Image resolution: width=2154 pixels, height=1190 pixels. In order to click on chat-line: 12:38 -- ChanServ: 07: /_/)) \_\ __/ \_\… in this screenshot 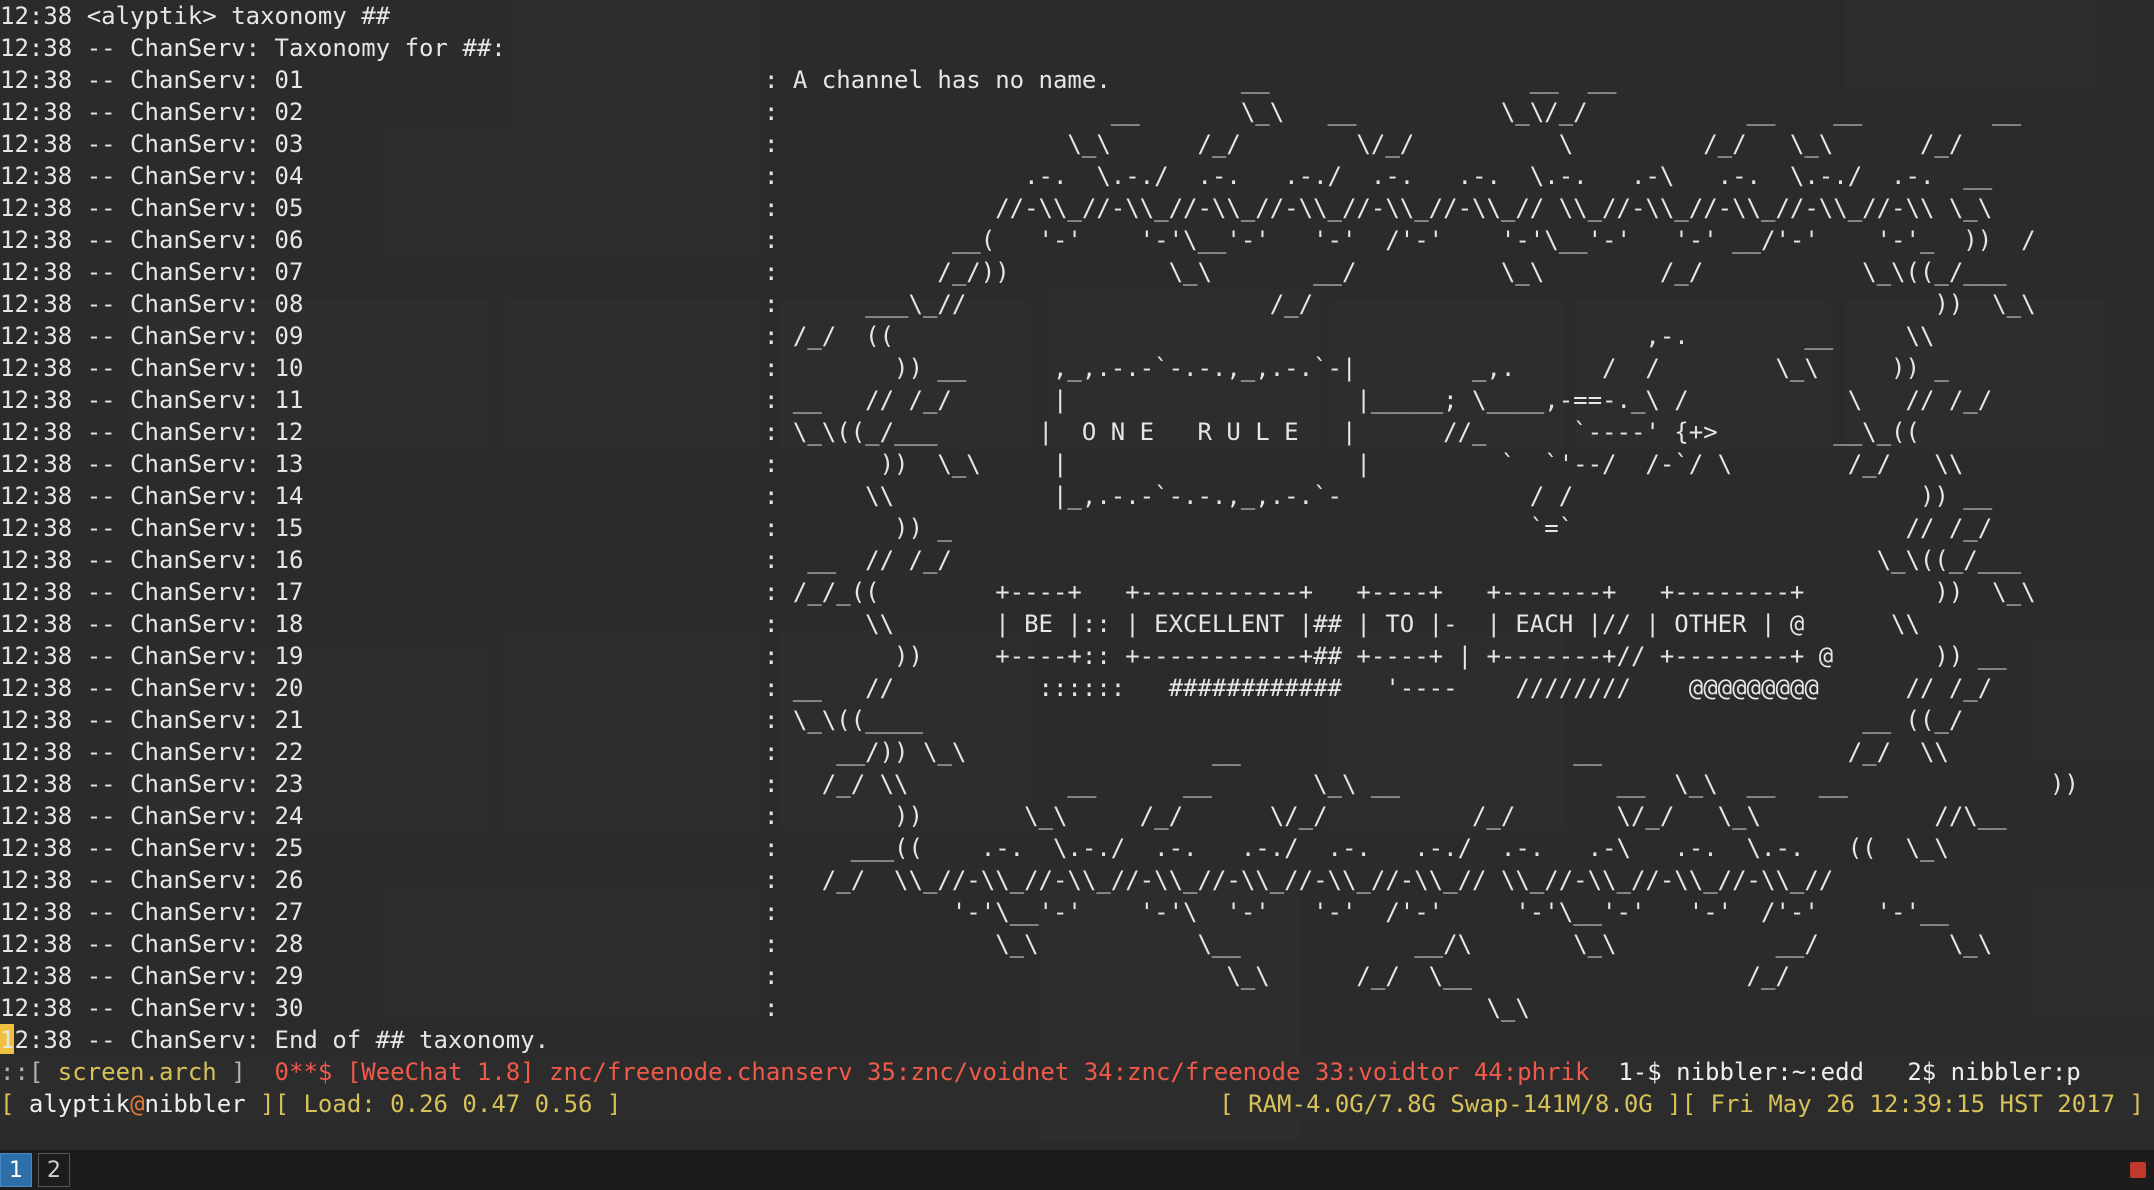, I will do `click(1077, 272)`.